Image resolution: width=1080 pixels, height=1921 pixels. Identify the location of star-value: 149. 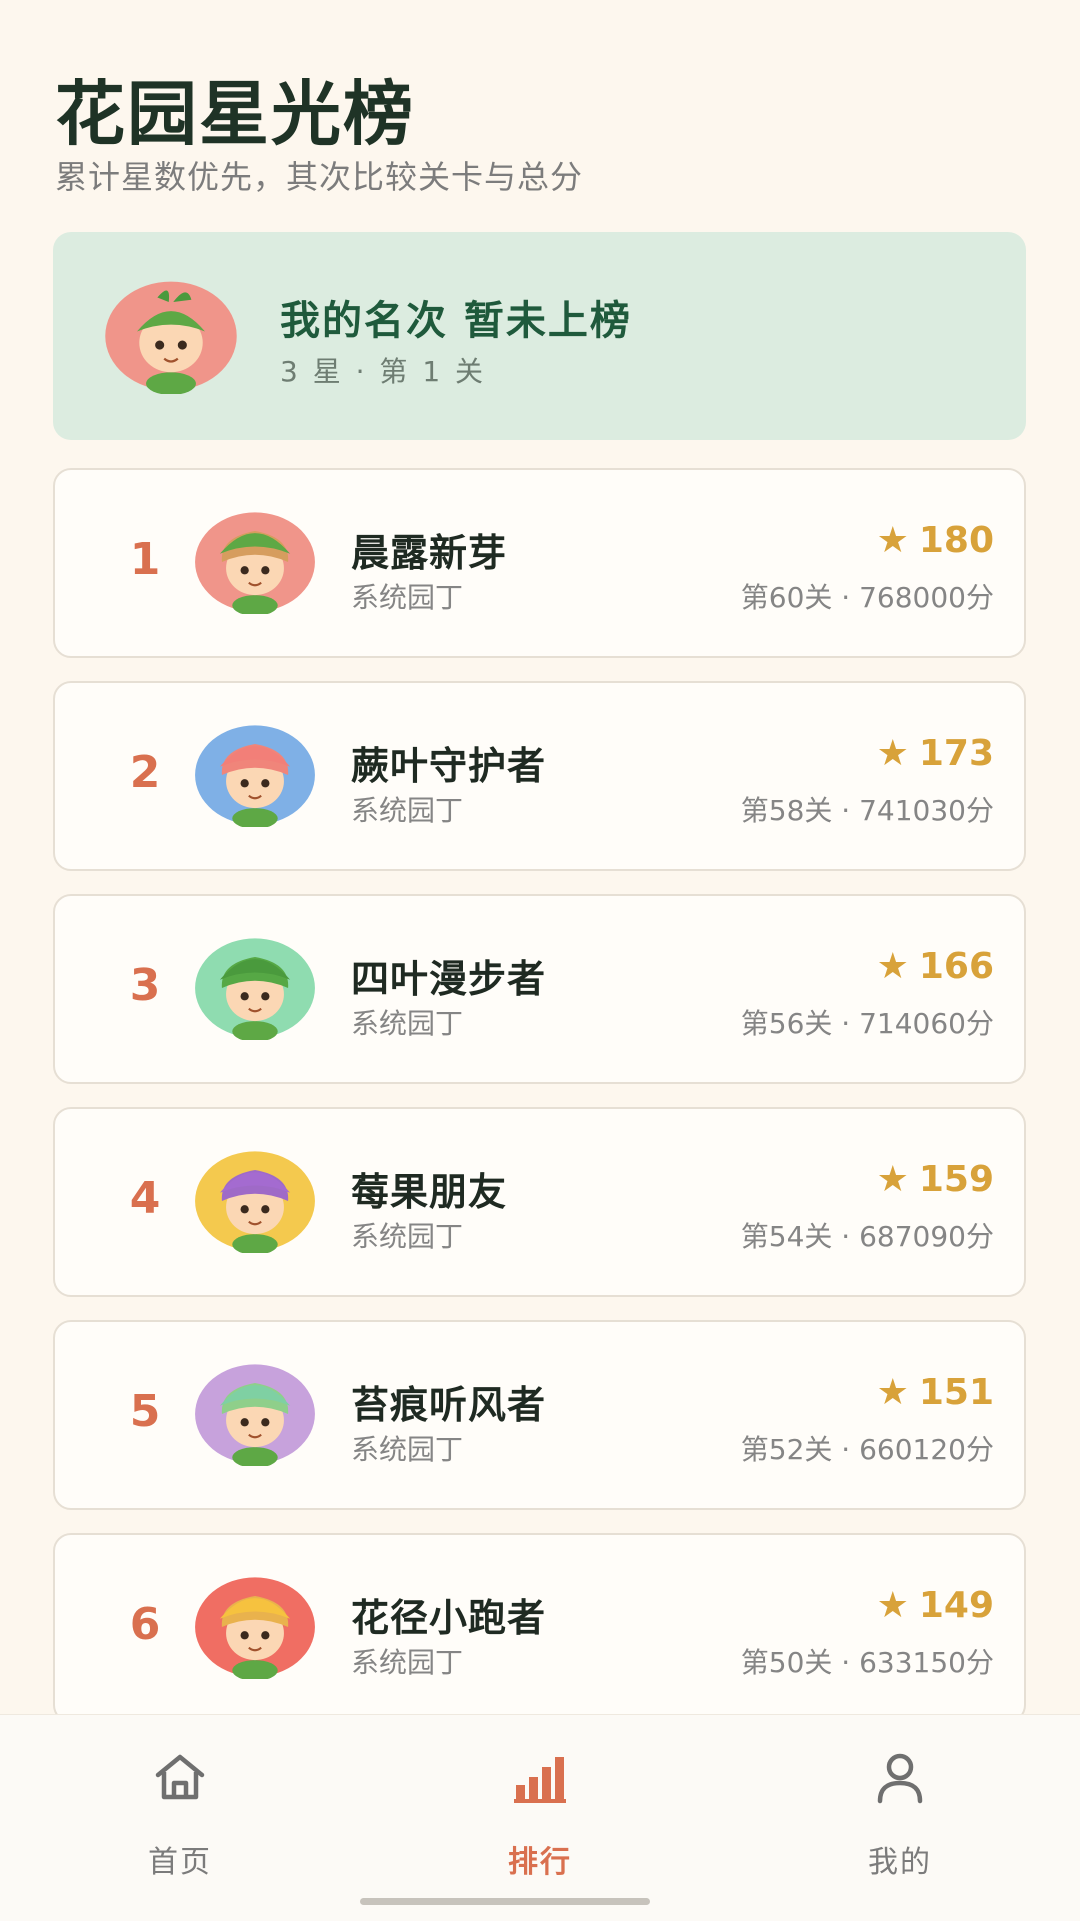
(956, 1605).